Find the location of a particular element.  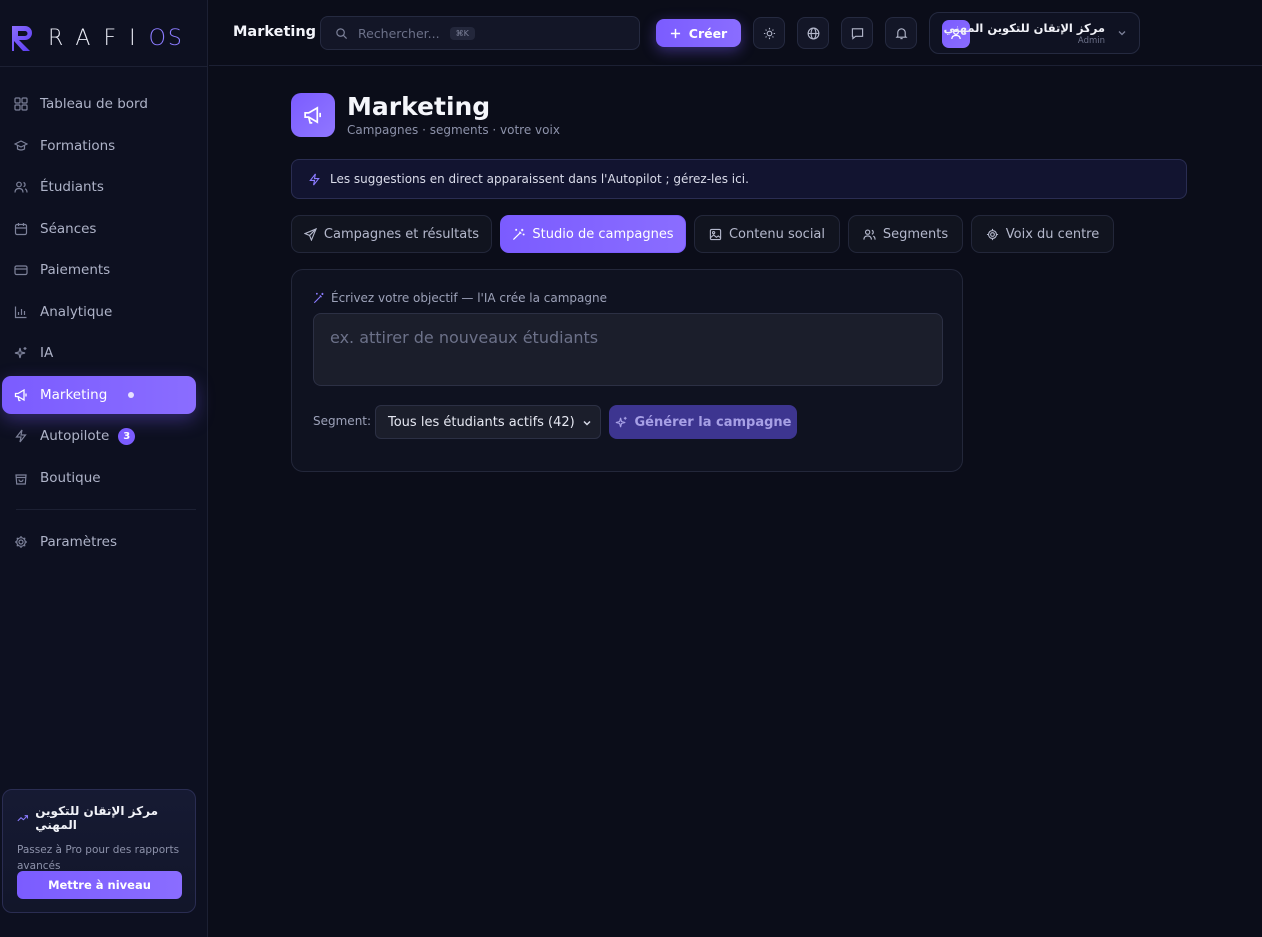

sidebar-item-label: Tableau de bord is located at coordinates (94, 104).